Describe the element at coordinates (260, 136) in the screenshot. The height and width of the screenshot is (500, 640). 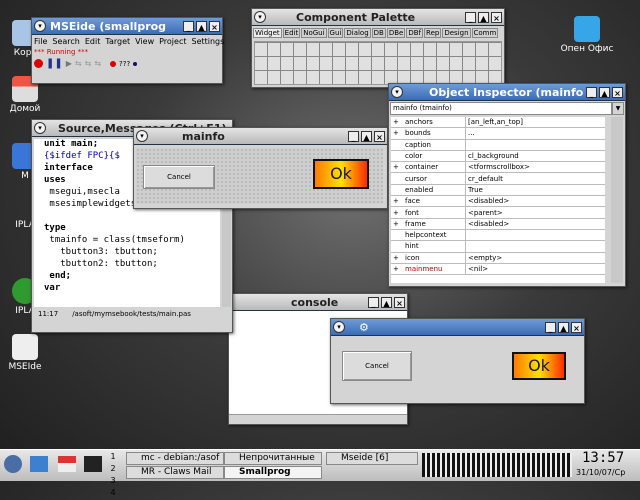
I see `mainfo-titlebar: ▾ mainfo _ ▲ ×` at that location.